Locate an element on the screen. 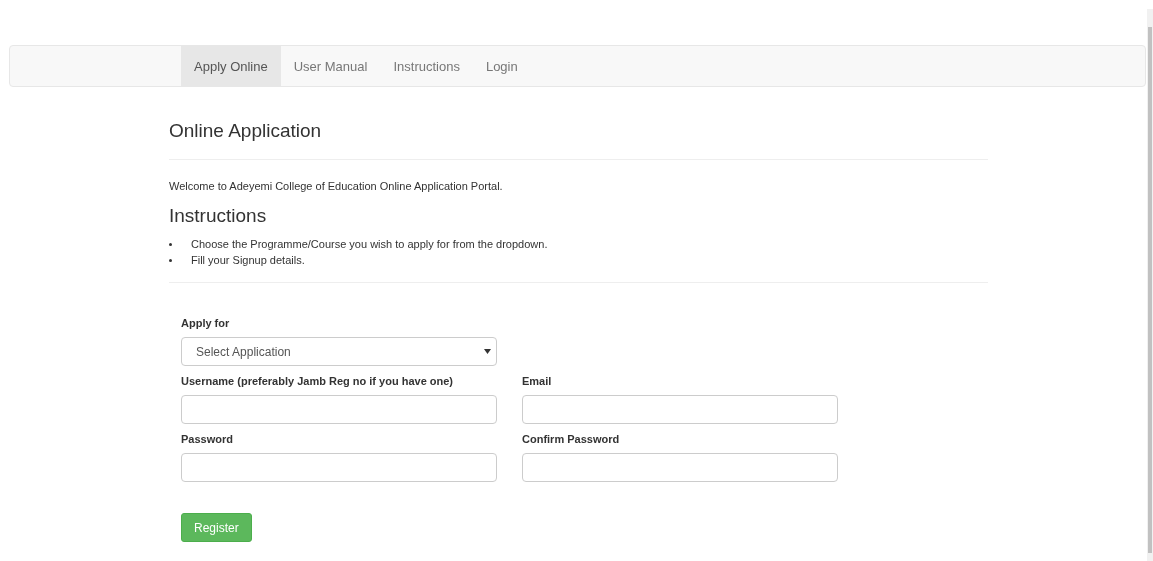 The image size is (1153, 561). application-dropdown: Select Application is located at coordinates (339, 351).